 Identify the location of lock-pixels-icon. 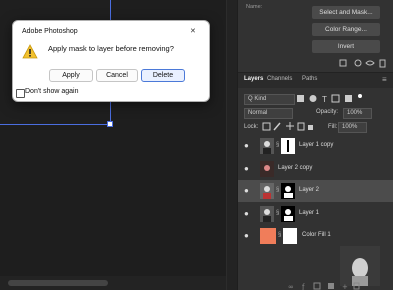
(277, 126).